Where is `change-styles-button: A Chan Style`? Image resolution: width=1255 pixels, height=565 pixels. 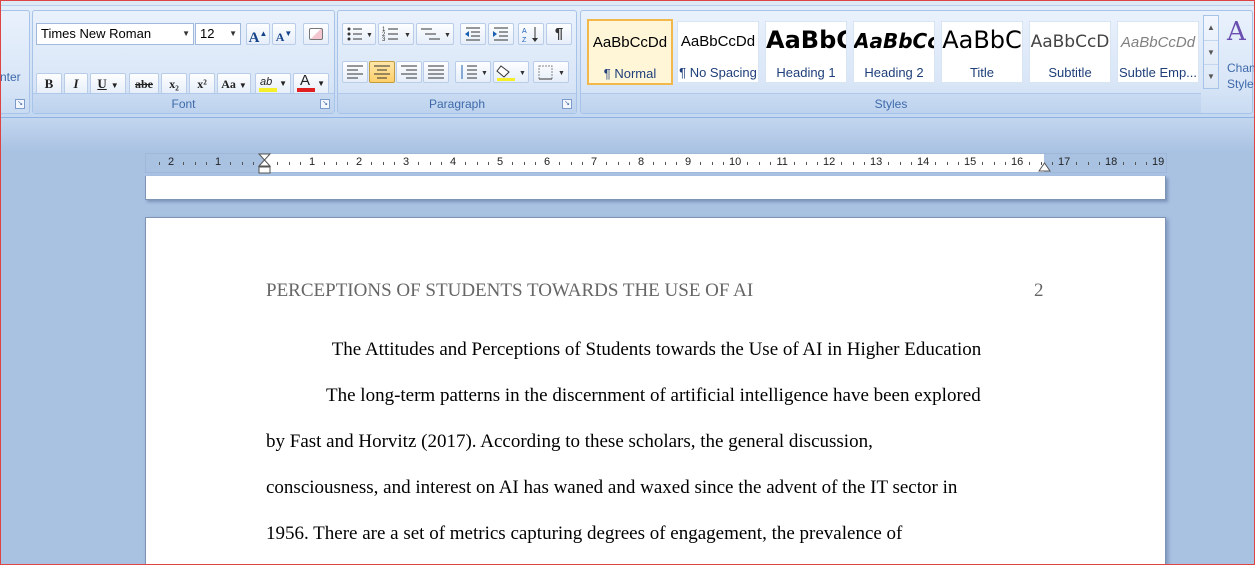 change-styles-button: A Chan Style is located at coordinates (1240, 54).